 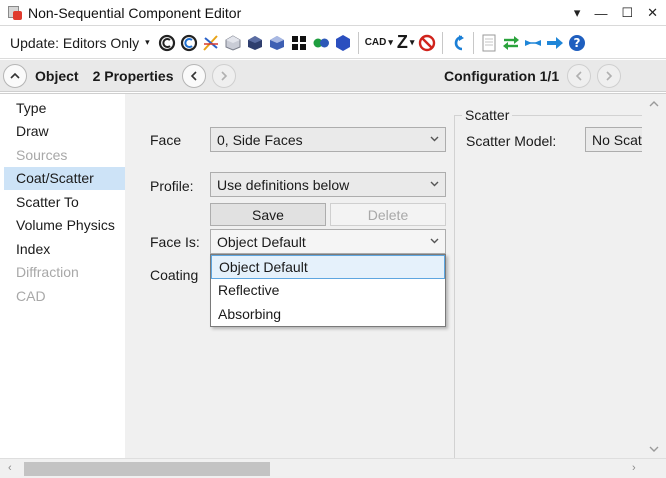 What do you see at coordinates (343, 43) in the screenshot?
I see `hexagon-icon` at bounding box center [343, 43].